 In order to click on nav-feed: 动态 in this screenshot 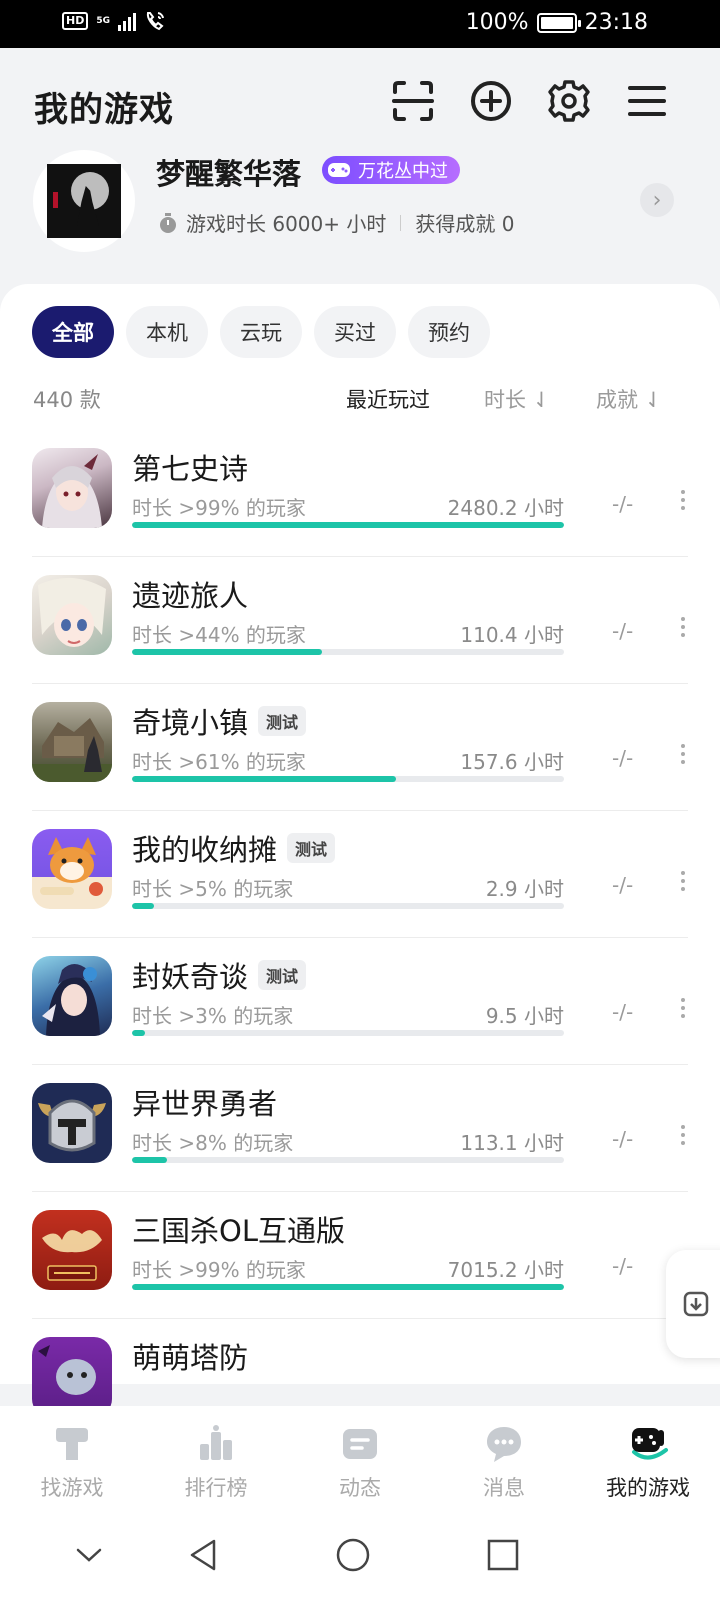, I will do `click(360, 1458)`.